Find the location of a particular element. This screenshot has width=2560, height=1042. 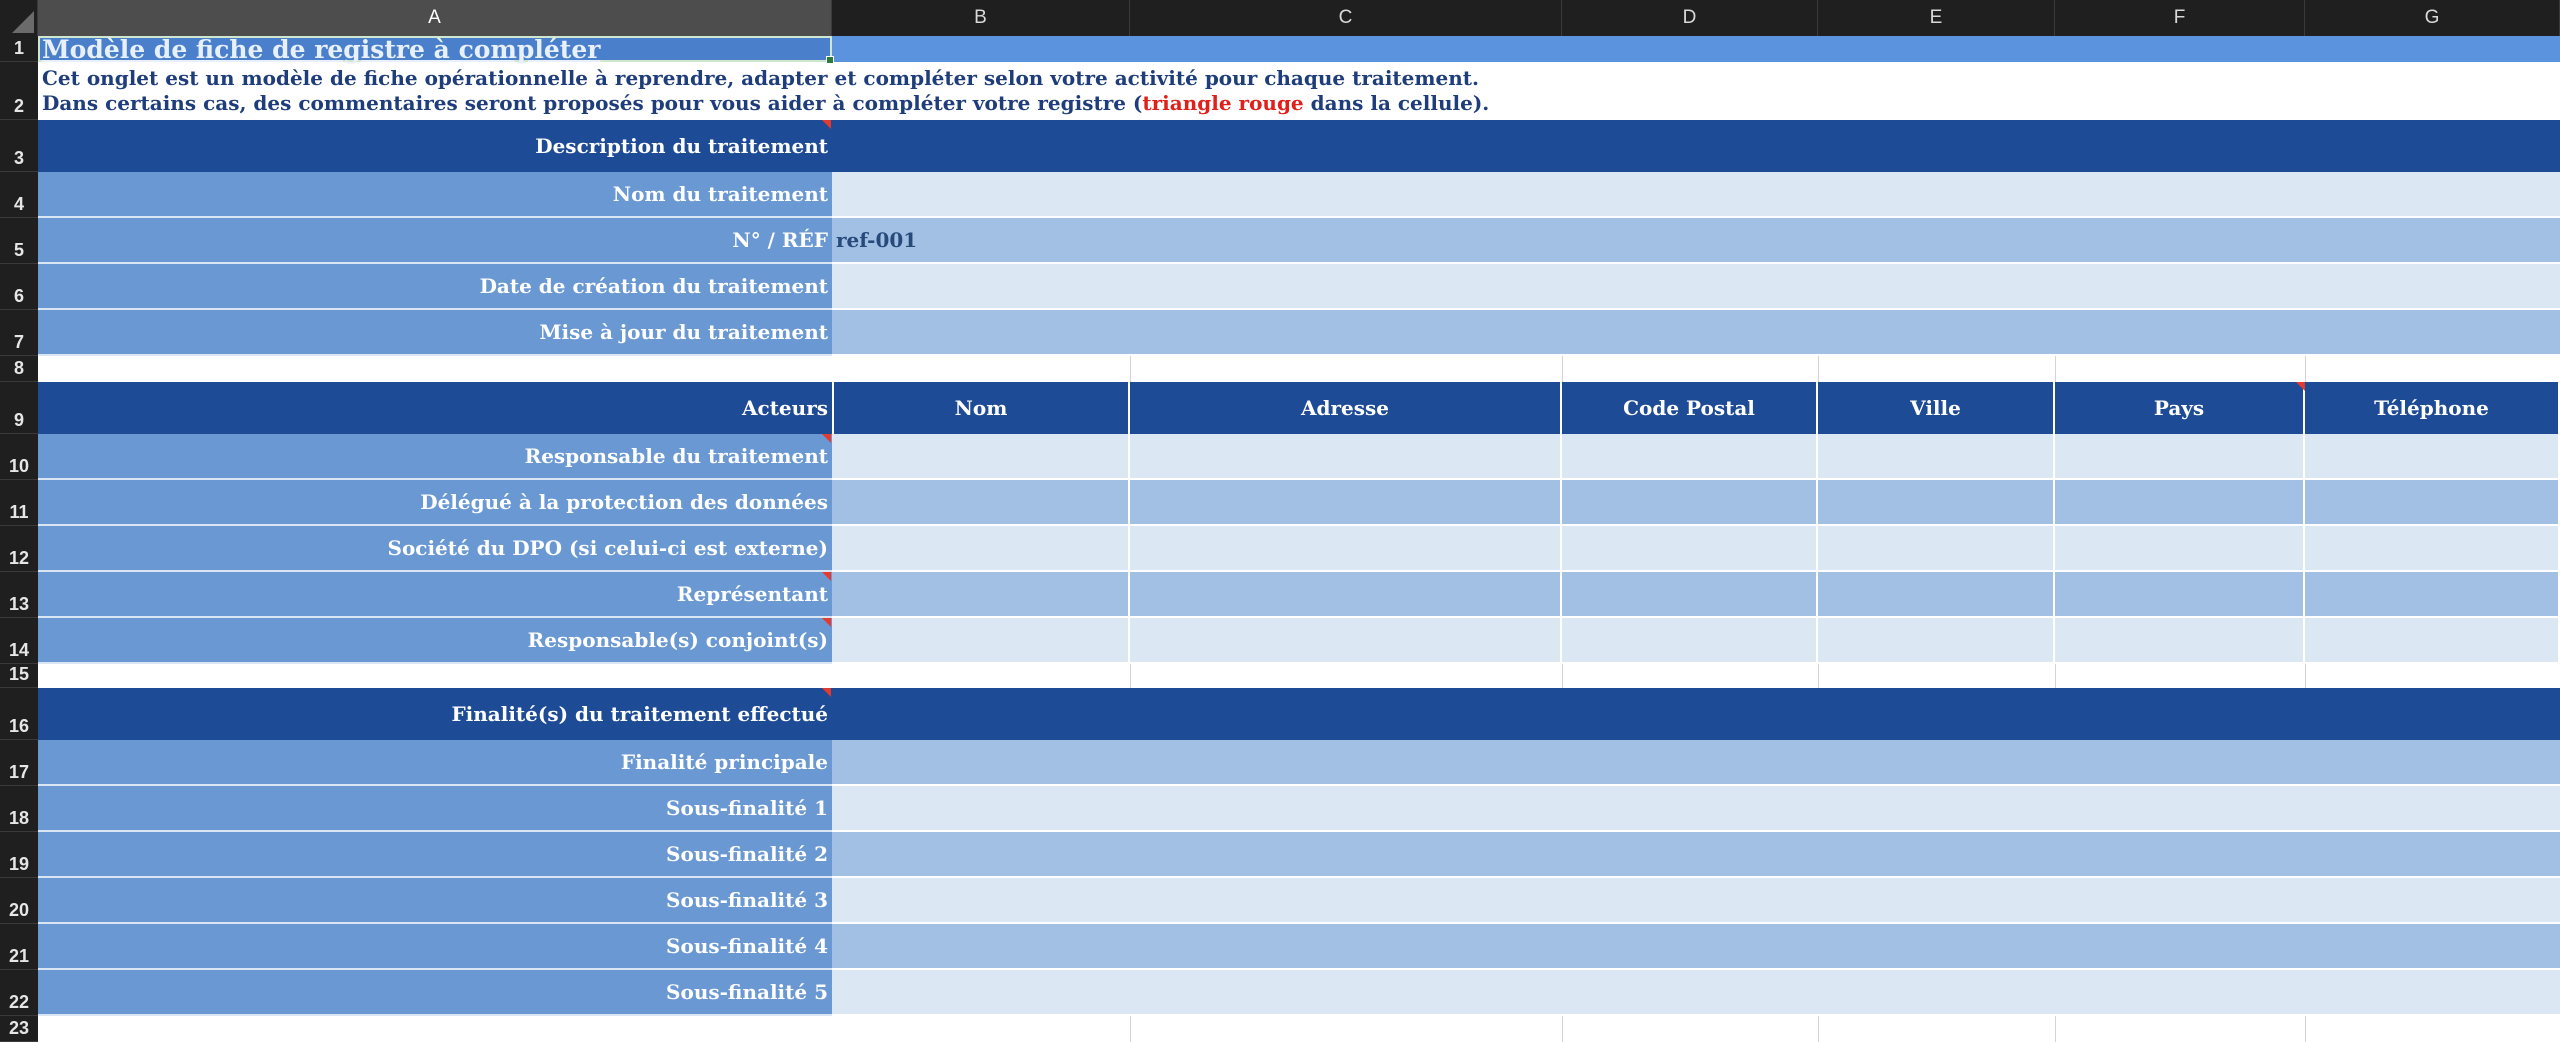

column-header-d: D is located at coordinates (1690, 18).